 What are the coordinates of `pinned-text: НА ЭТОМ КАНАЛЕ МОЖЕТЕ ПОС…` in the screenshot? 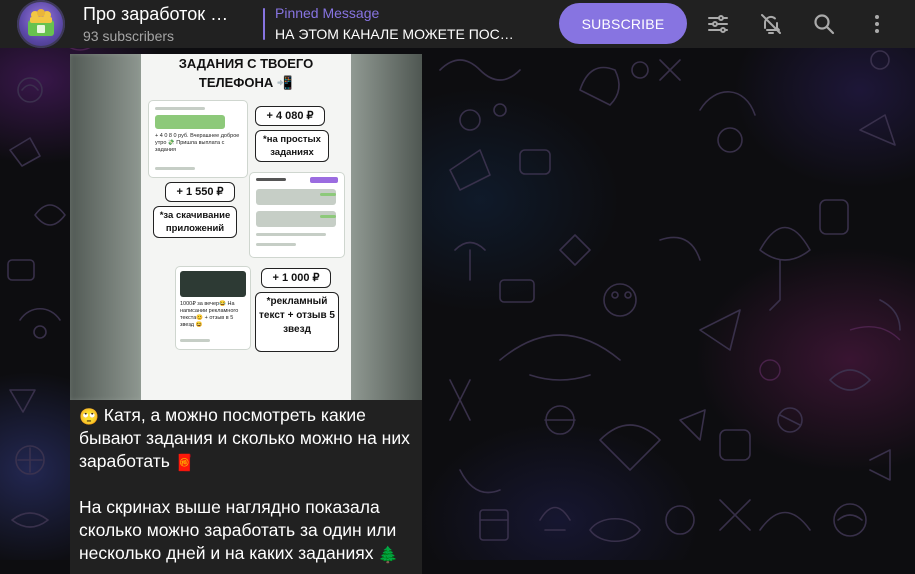 It's located at (394, 34).